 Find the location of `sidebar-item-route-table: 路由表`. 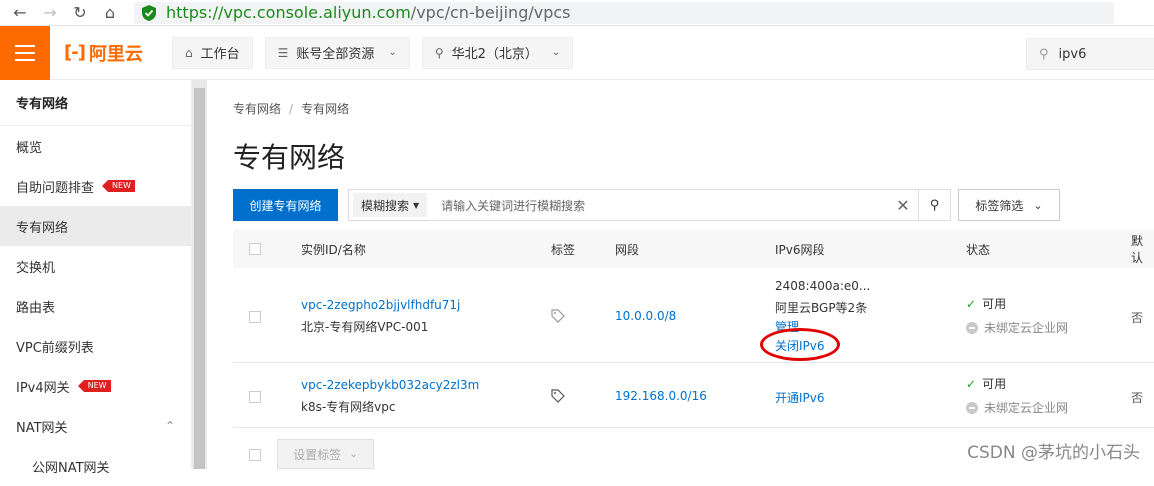

sidebar-item-route-table: 路由表 is located at coordinates (95, 306).